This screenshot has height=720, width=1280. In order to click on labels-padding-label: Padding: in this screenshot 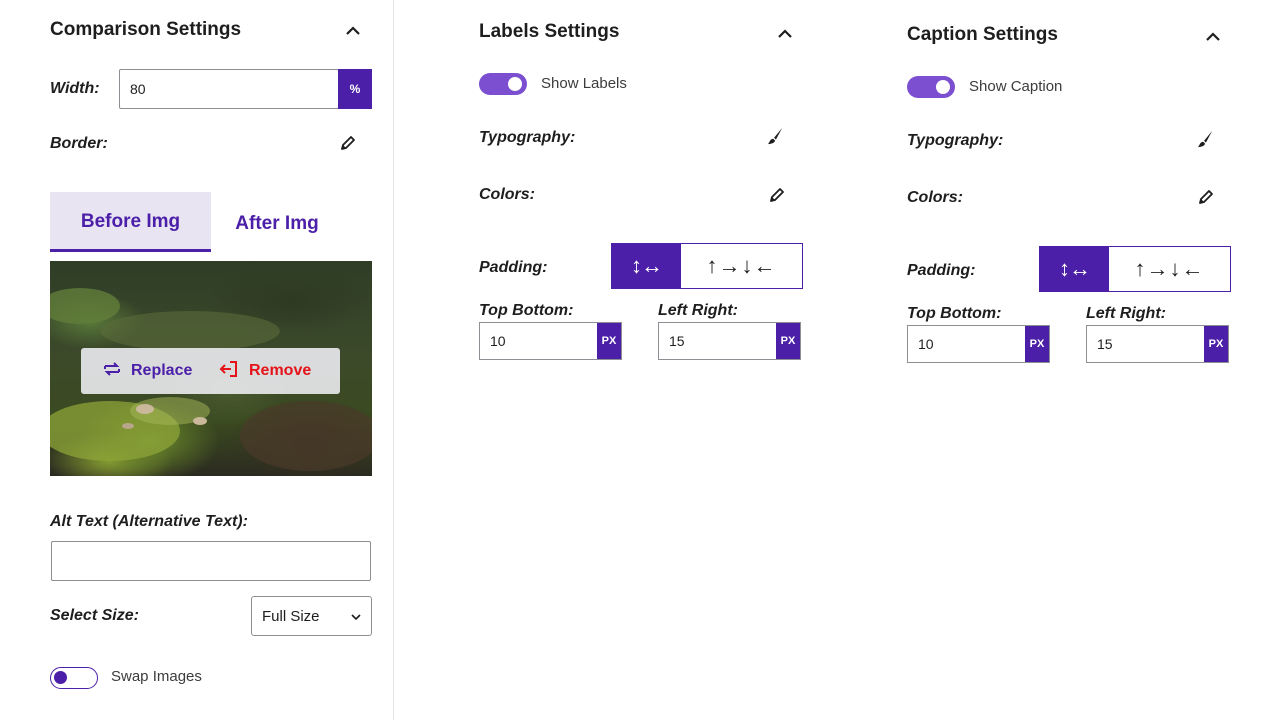, I will do `click(513, 267)`.